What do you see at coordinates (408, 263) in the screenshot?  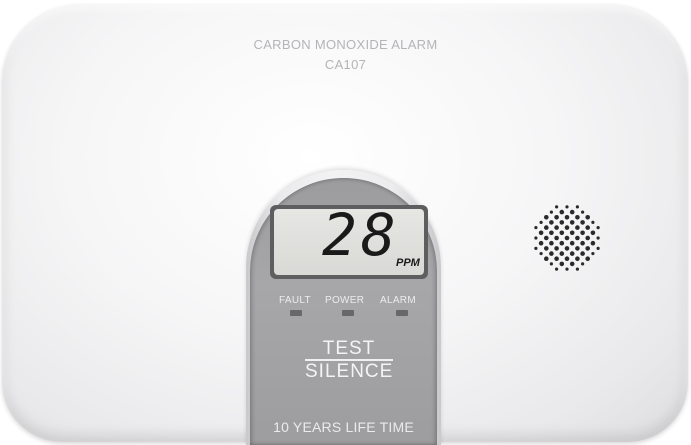 I see `reading-unit: PPM` at bounding box center [408, 263].